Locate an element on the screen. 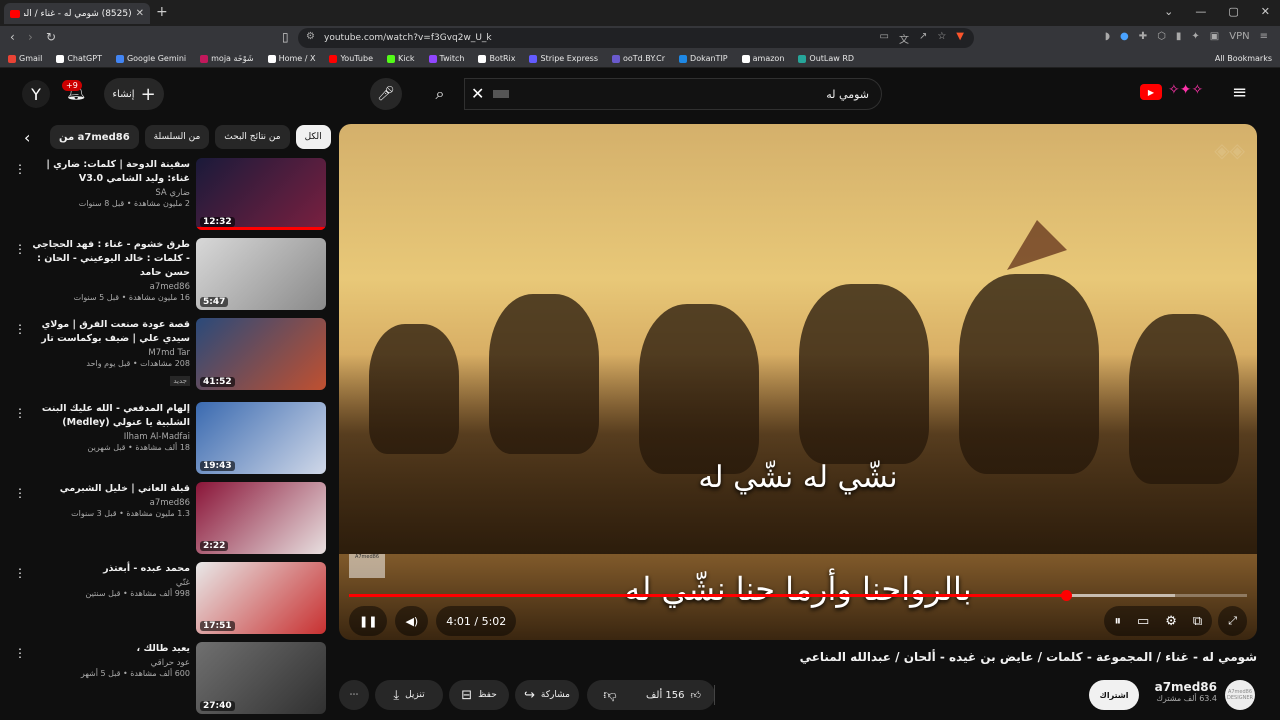 The height and width of the screenshot is (720, 1280). share-icon: ↗ is located at coordinates (923, 38).